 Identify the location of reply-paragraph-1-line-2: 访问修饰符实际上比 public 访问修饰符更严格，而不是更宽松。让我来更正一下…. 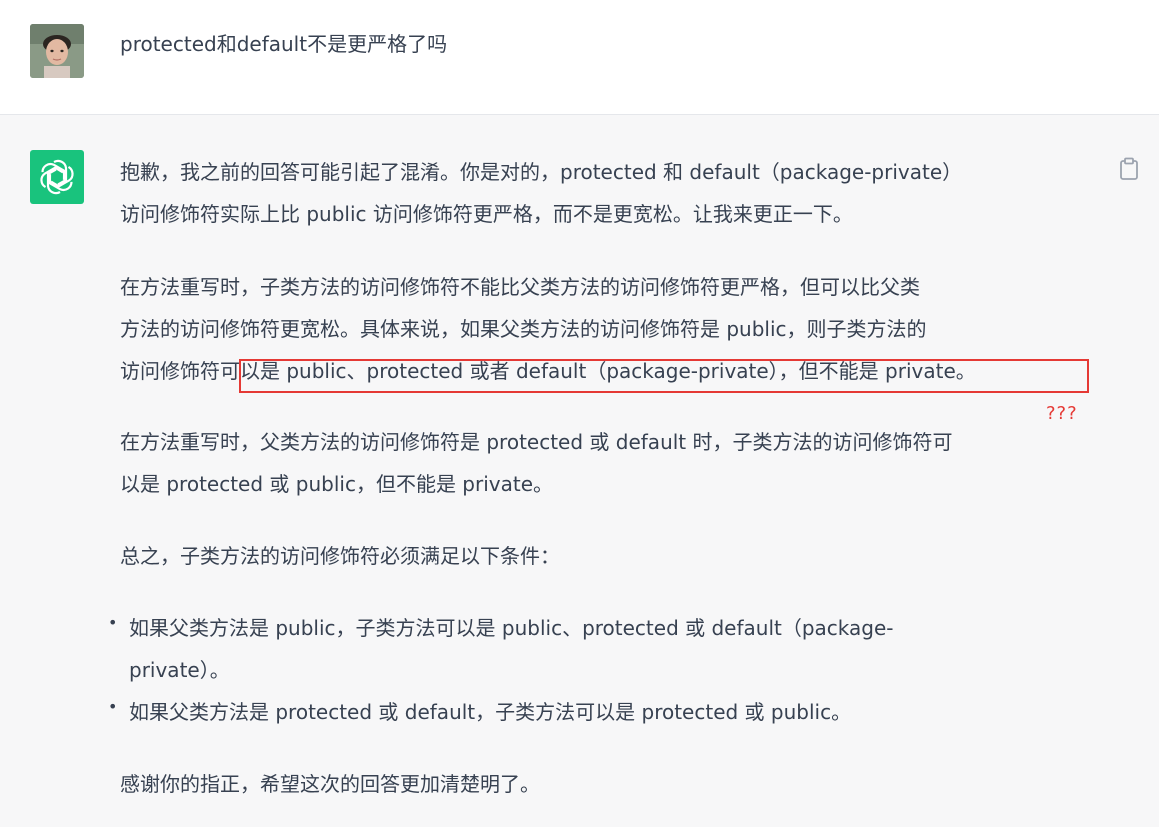
(486, 214).